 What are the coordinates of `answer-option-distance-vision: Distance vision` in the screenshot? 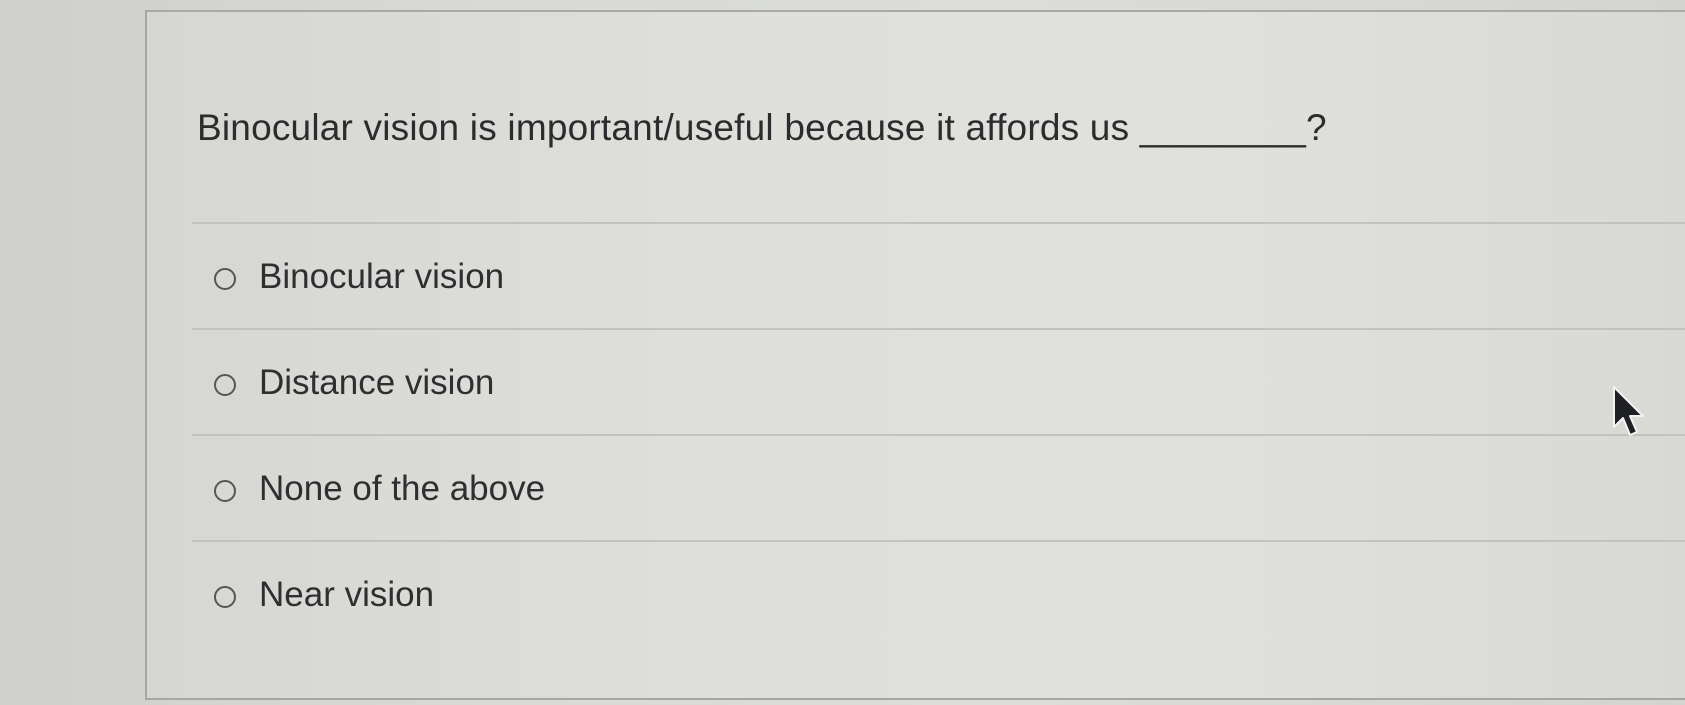 It's located at (938, 381).